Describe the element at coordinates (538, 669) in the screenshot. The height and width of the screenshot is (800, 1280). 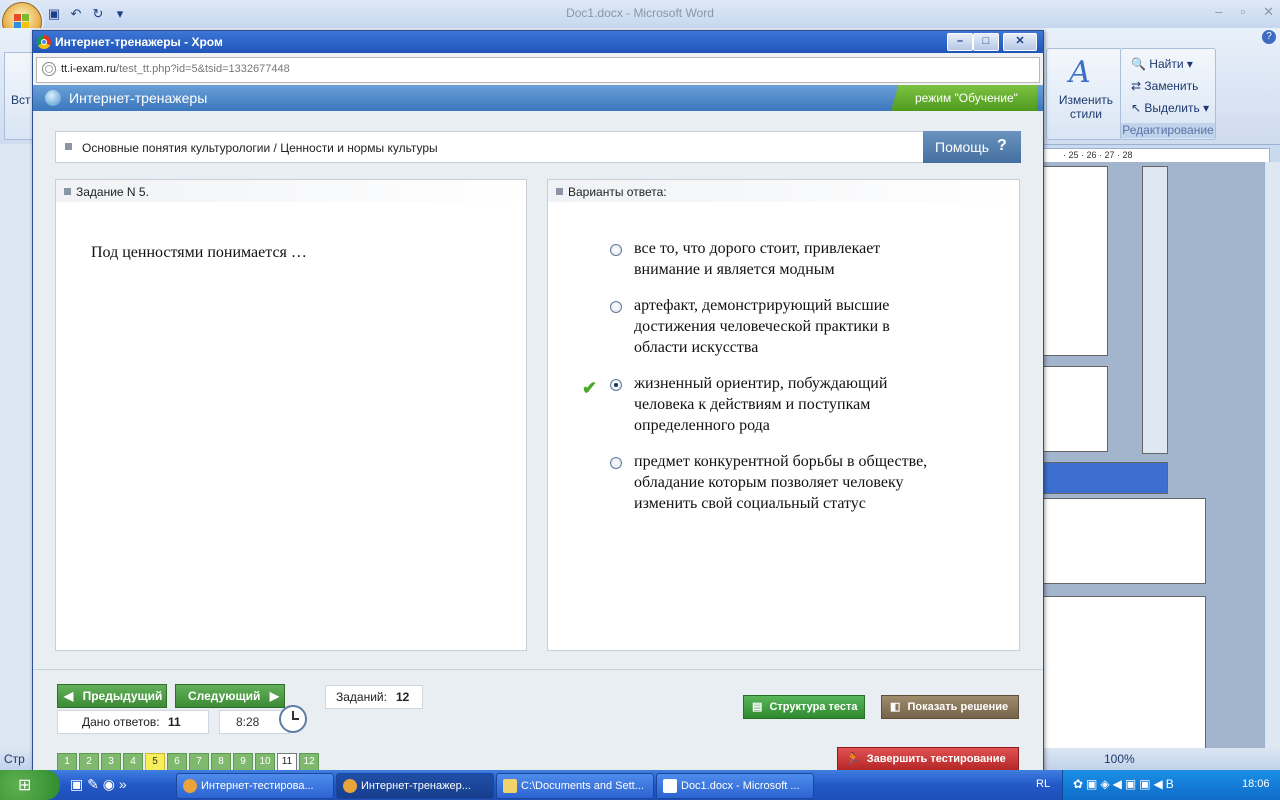
I see `footer-divider` at that location.